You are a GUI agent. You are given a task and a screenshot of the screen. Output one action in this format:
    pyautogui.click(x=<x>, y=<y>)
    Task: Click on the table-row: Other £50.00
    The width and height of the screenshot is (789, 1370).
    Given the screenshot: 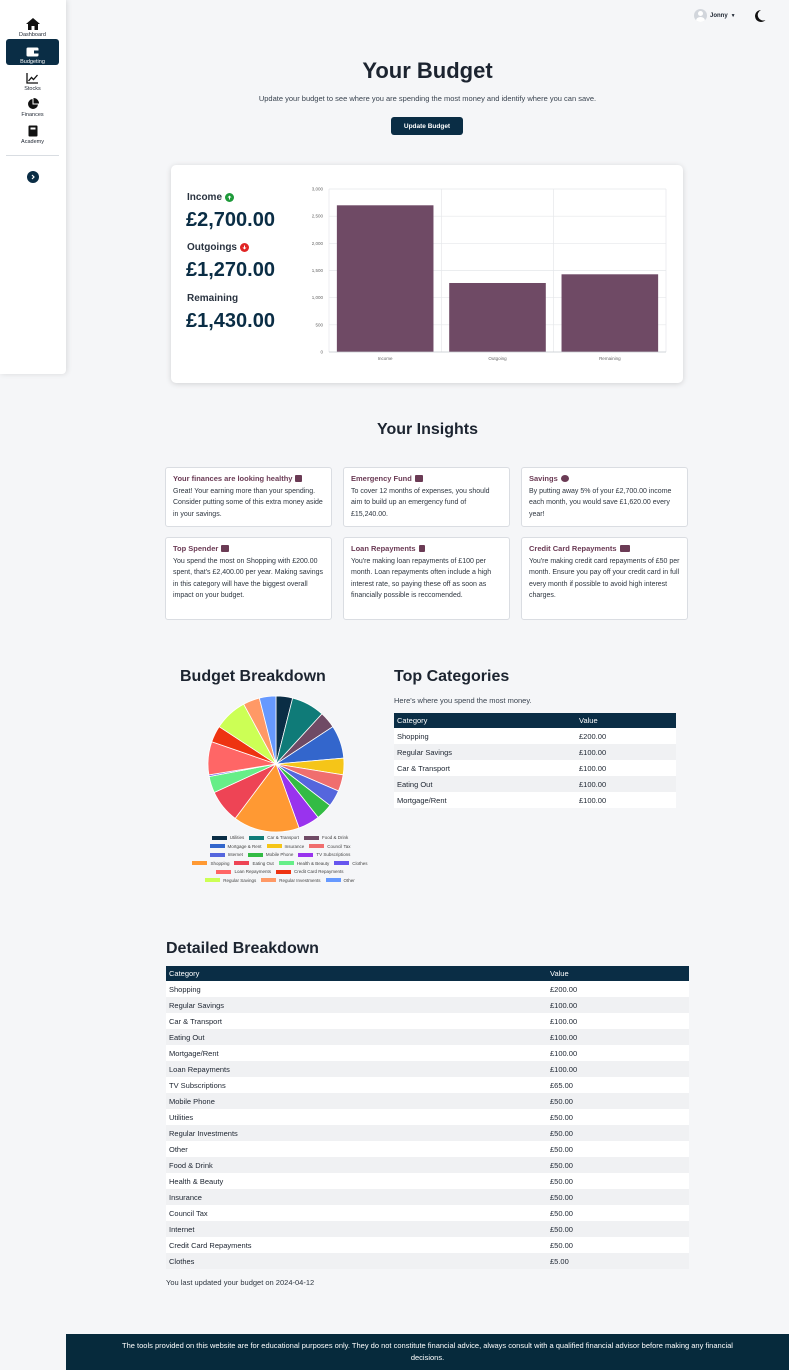 What is the action you would take?
    pyautogui.click(x=427, y=1149)
    